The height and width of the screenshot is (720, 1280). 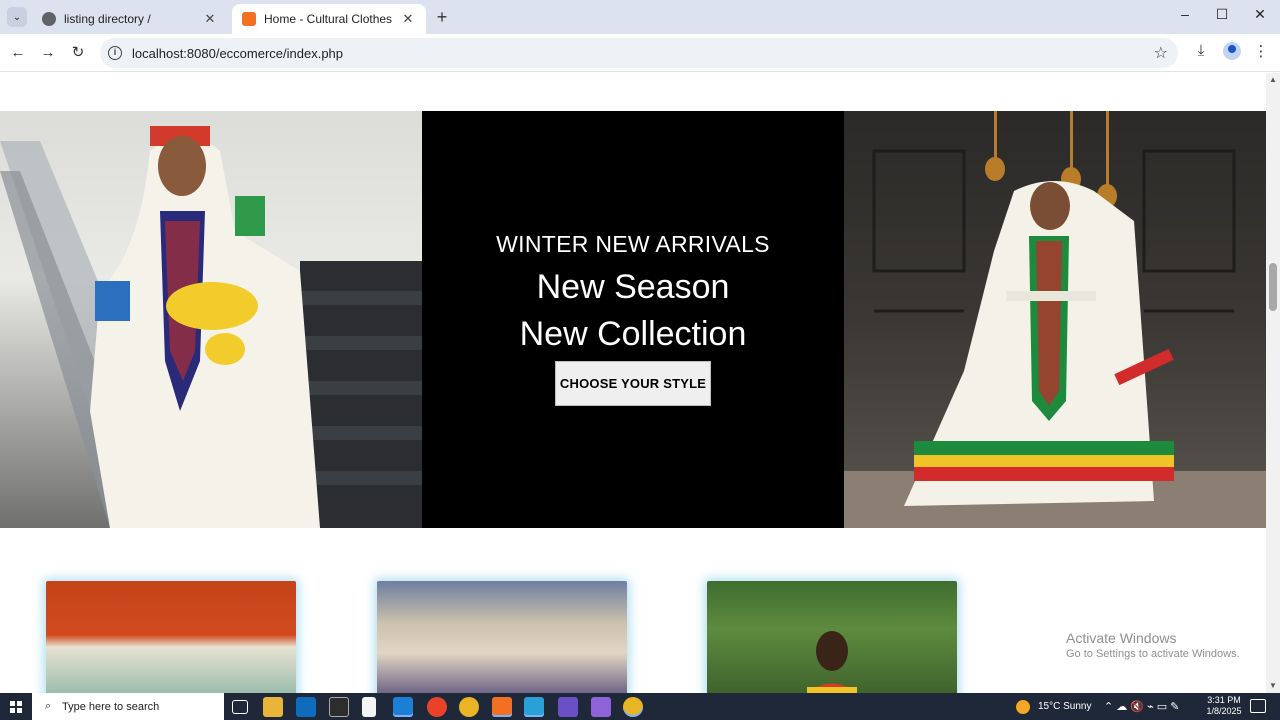 What do you see at coordinates (237, 53) in the screenshot?
I see `url-text: localhost:8080/eccomerce/index.php` at bounding box center [237, 53].